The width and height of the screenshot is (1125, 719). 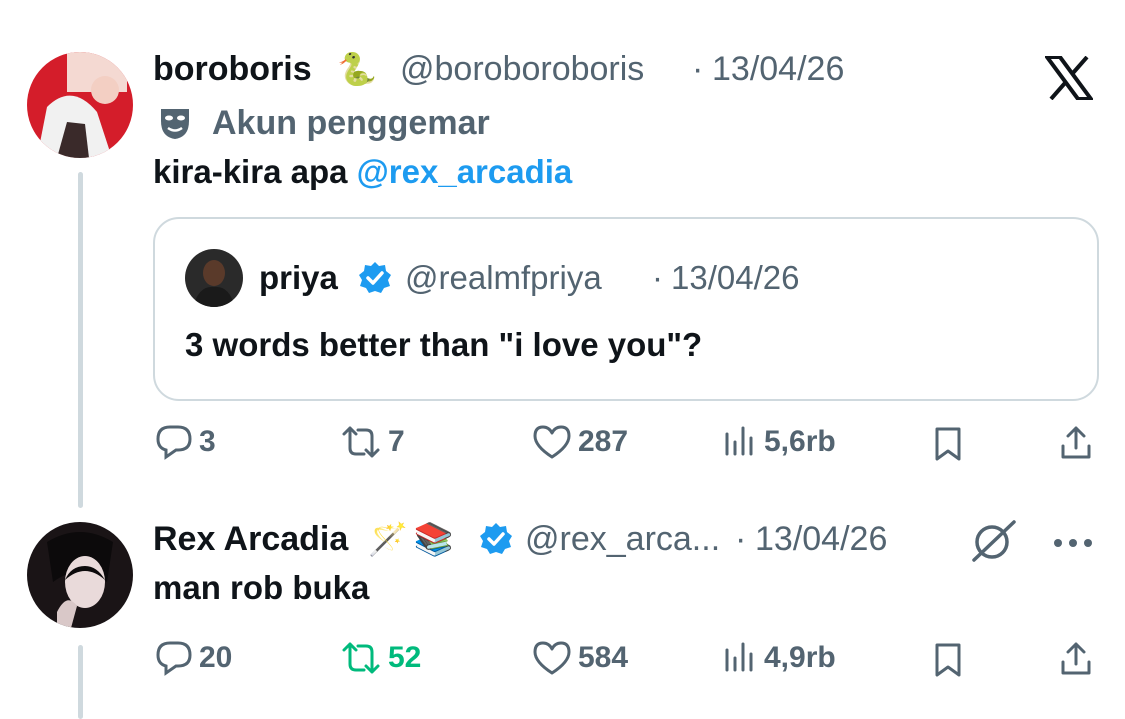 What do you see at coordinates (351, 123) in the screenshot?
I see `fan-account-label: Akun penggemar` at bounding box center [351, 123].